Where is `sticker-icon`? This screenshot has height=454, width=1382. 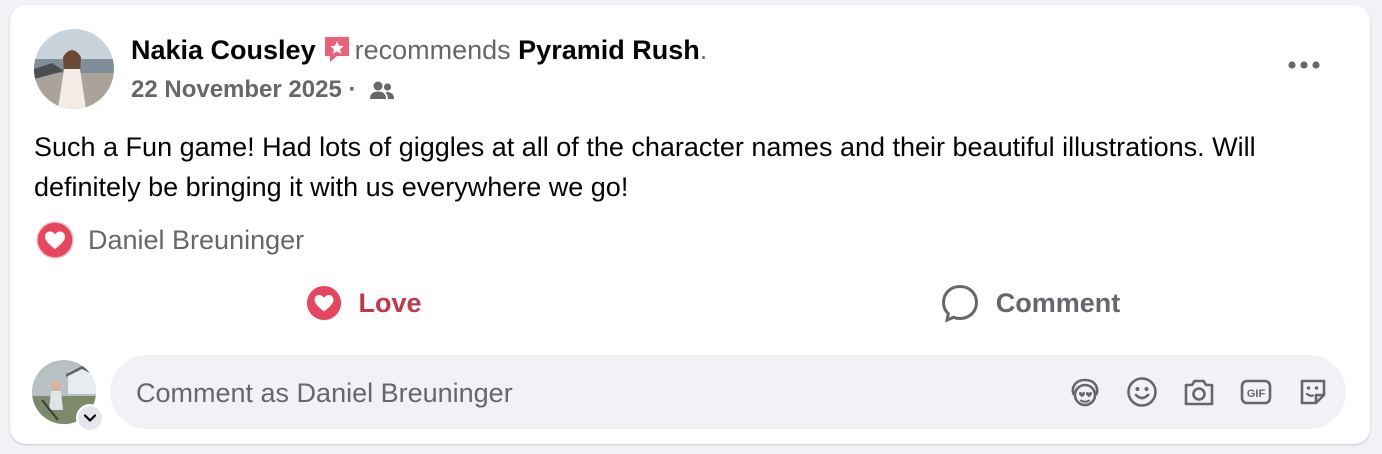
sticker-icon is located at coordinates (1313, 392).